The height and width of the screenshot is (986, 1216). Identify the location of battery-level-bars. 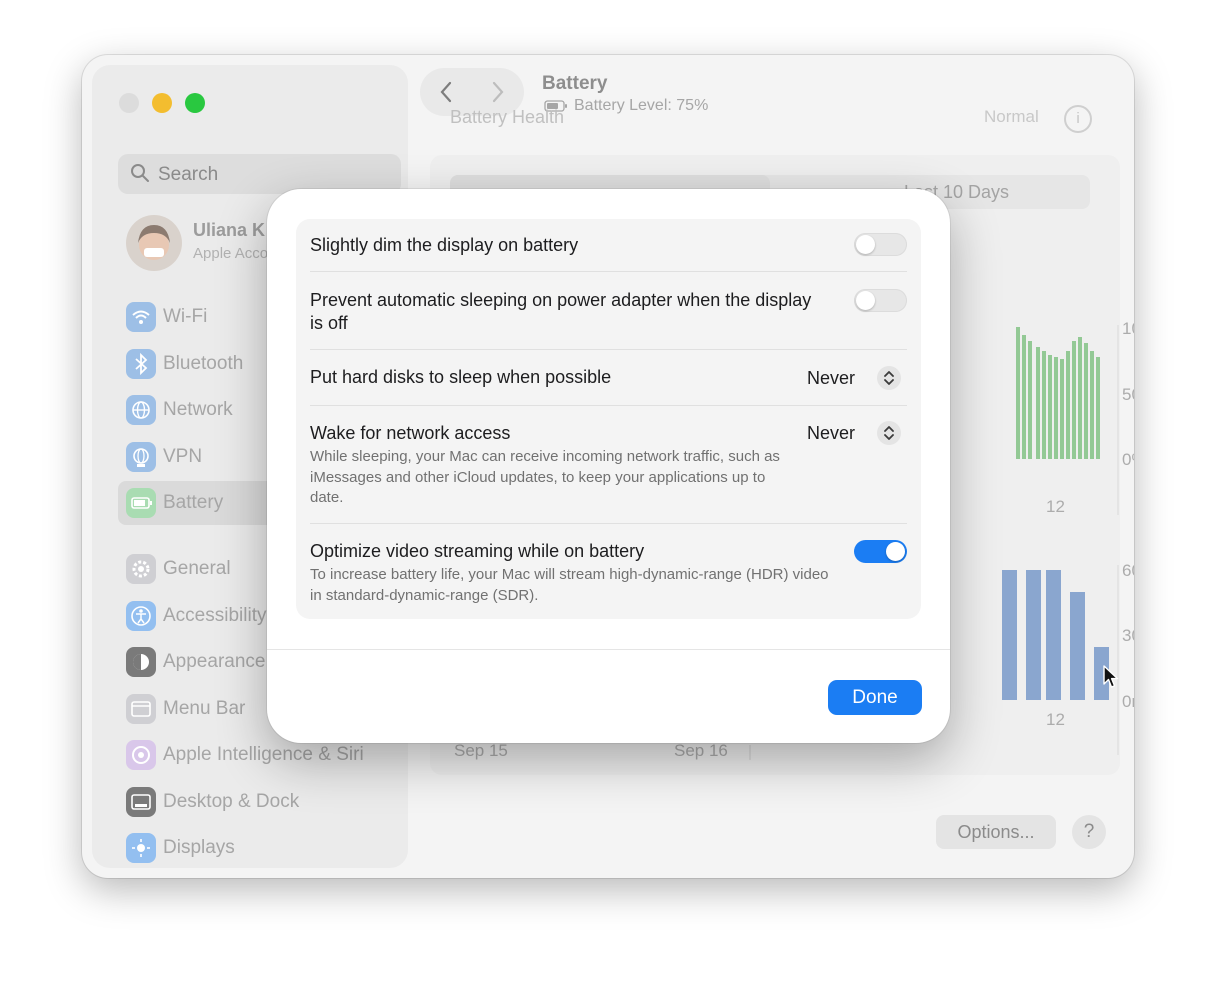
(1058, 393).